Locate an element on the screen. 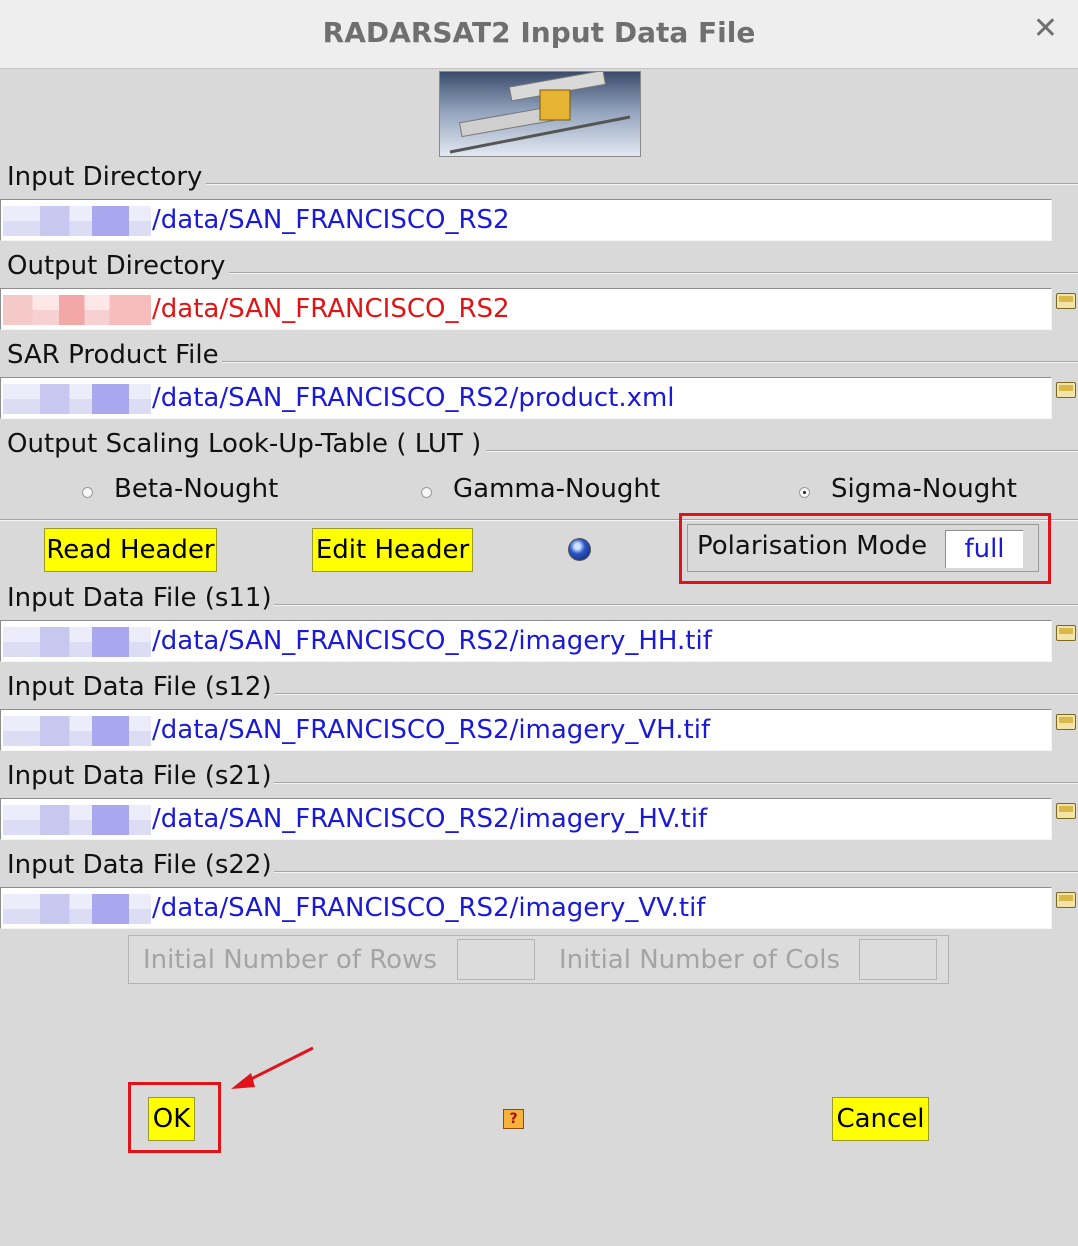  s12-label: Input Data File (s12) is located at coordinates (140, 687).